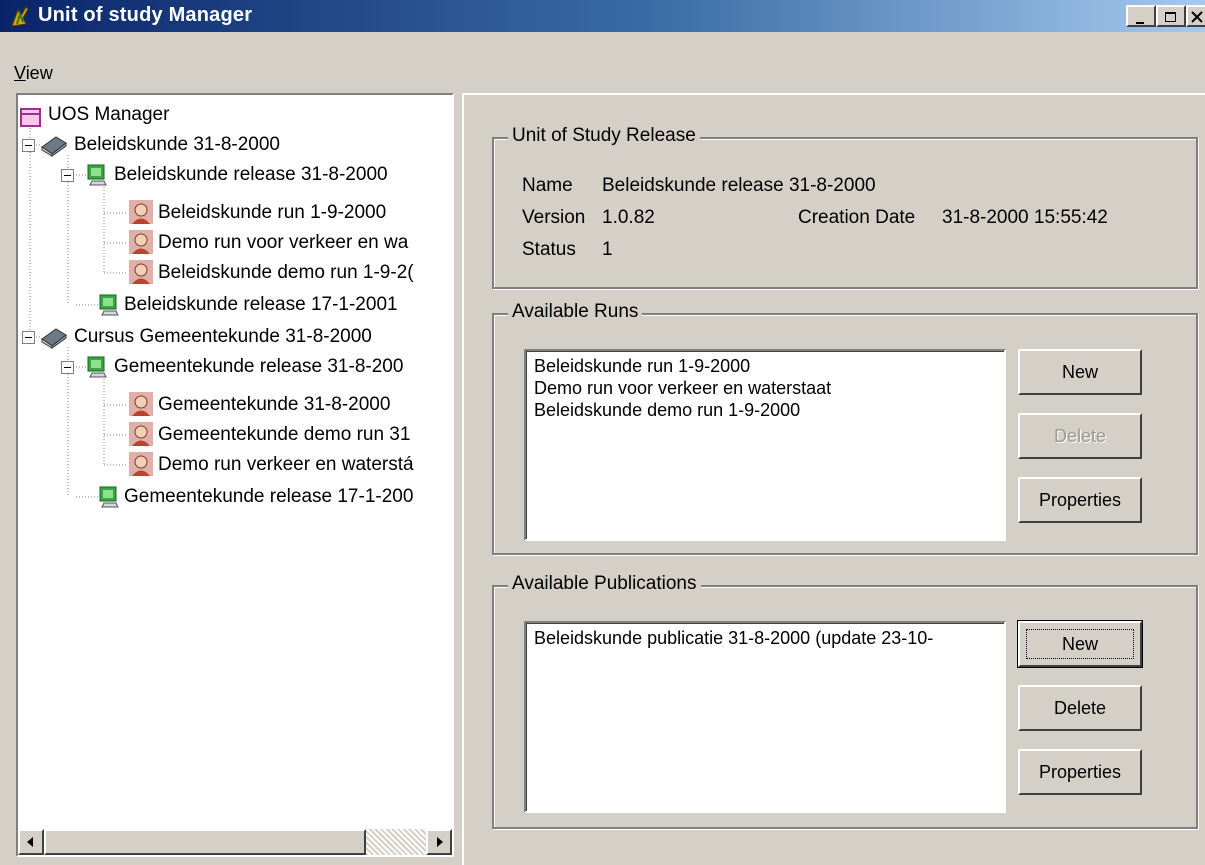 Image resolution: width=1205 pixels, height=865 pixels. Describe the element at coordinates (667, 410) in the screenshot. I see `list-item: Beleidskunde demo run 1-9-2000` at that location.